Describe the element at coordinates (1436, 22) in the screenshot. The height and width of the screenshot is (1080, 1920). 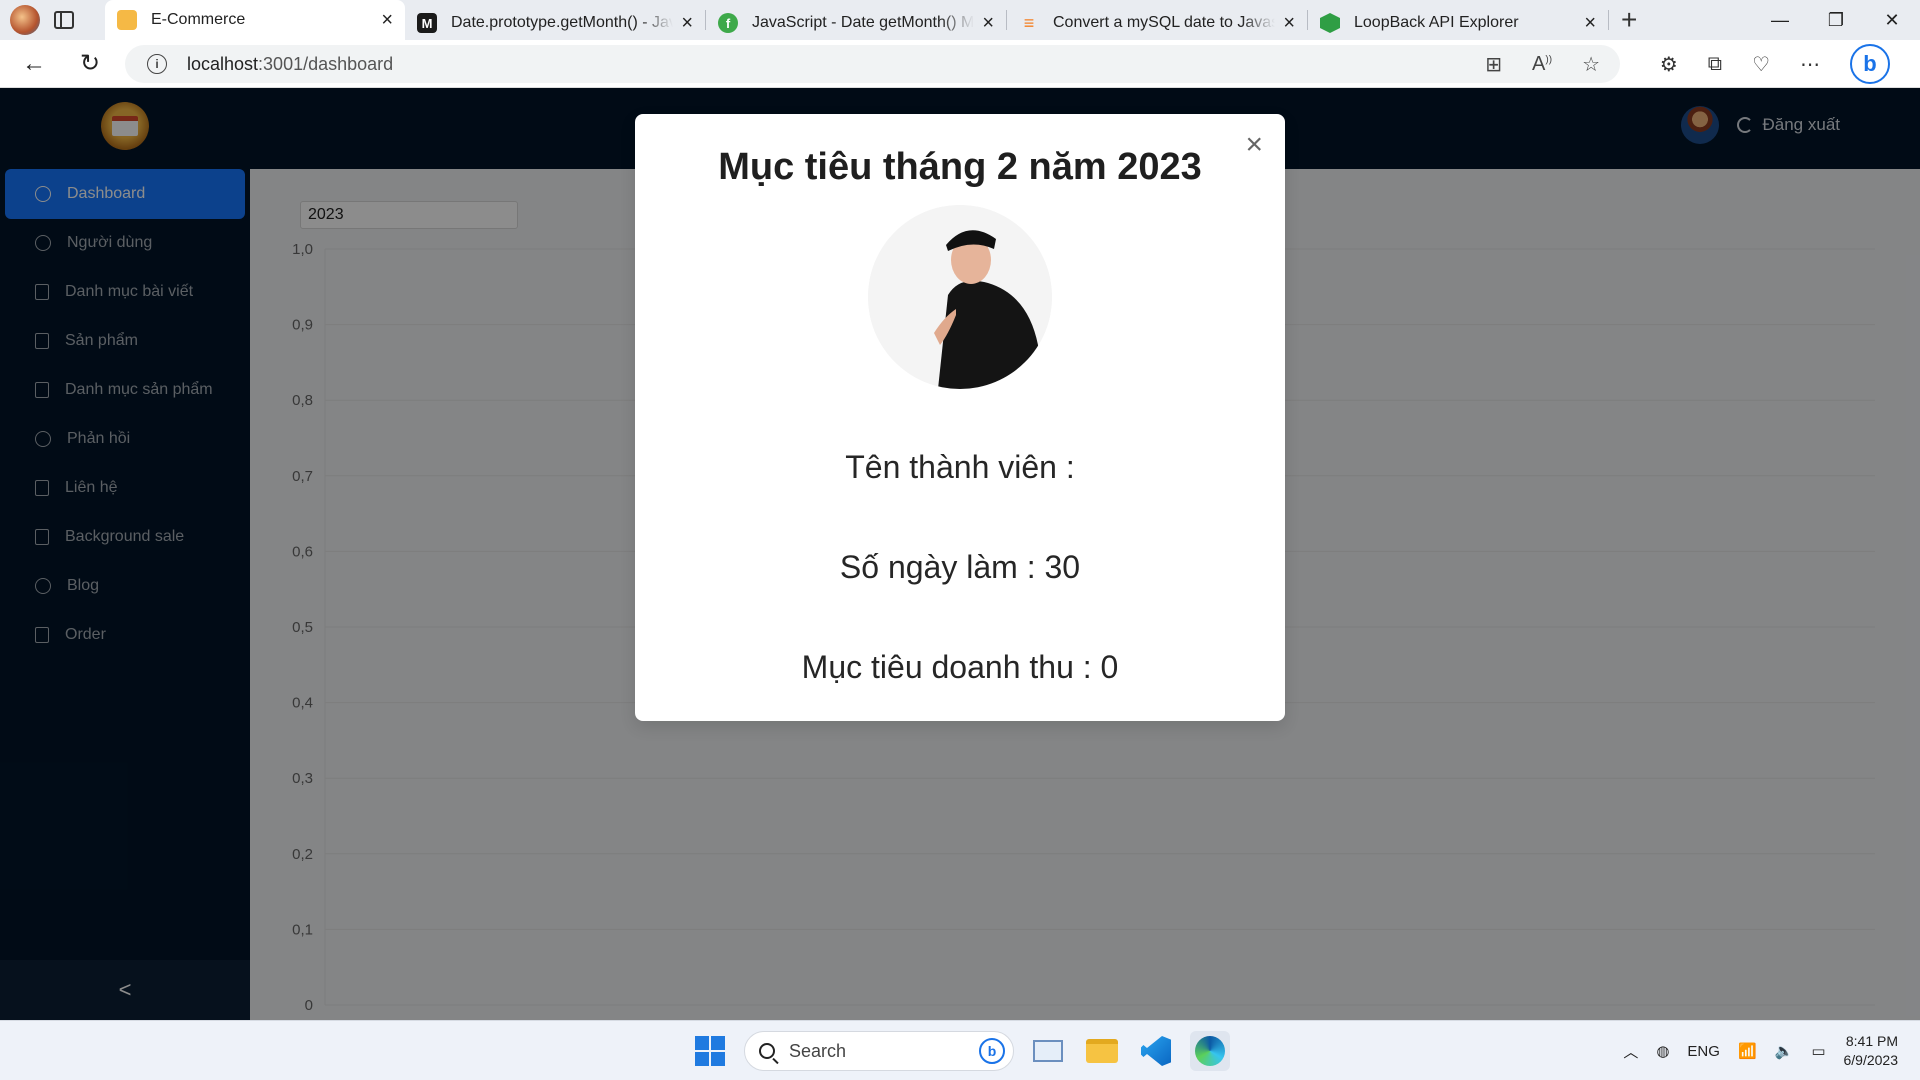
I see `tab-title: LoopBack API Explorer` at that location.